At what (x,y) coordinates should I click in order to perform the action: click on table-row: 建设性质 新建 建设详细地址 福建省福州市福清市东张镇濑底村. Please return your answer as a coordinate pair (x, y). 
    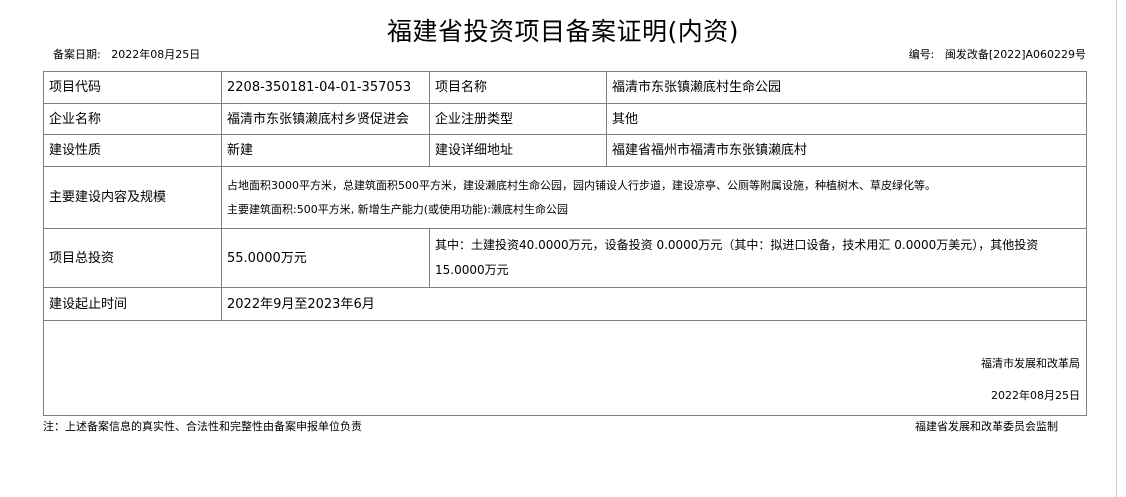
    Looking at the image, I should click on (565, 150).